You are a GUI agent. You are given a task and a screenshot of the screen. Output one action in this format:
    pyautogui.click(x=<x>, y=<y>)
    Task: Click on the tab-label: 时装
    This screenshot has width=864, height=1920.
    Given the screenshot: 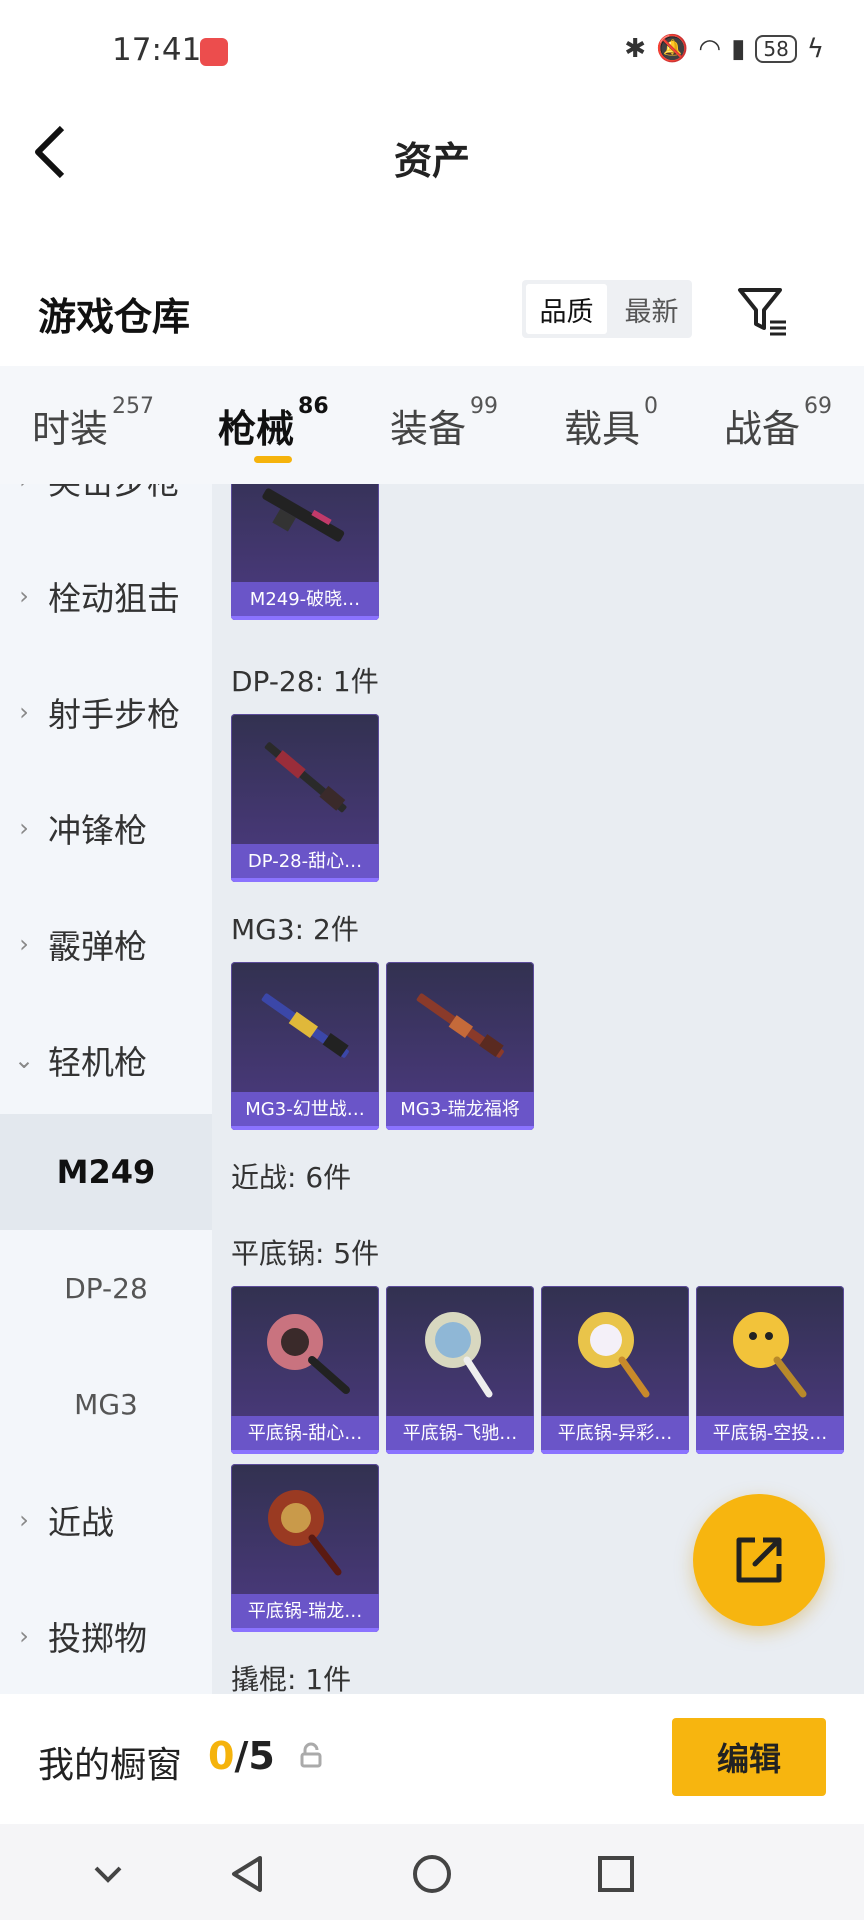 What is the action you would take?
    pyautogui.click(x=70, y=429)
    